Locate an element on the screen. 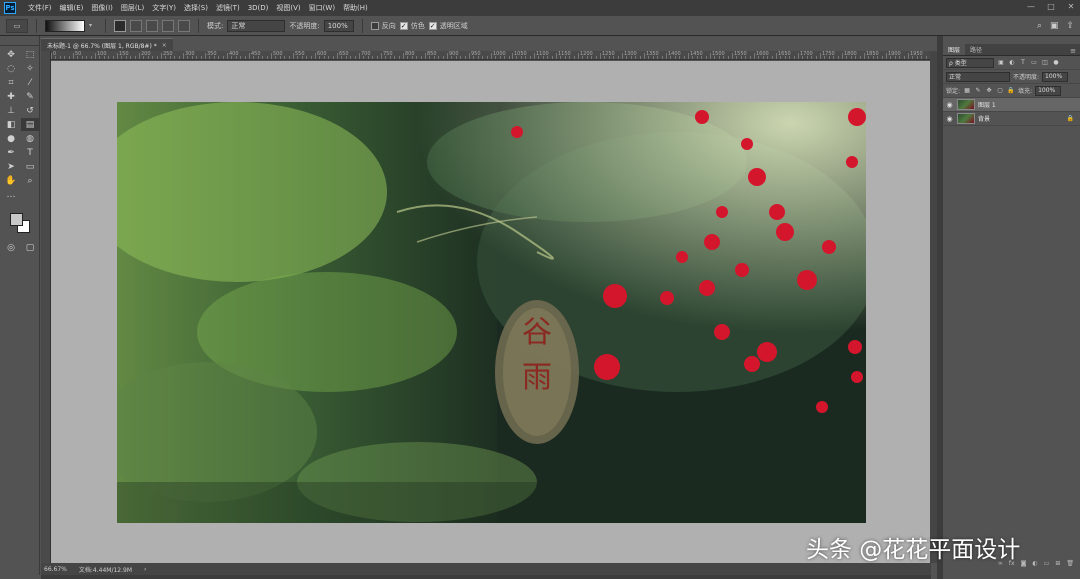 The width and height of the screenshot is (1080, 579). menu-filter: 滤镜(T) is located at coordinates (228, 8).